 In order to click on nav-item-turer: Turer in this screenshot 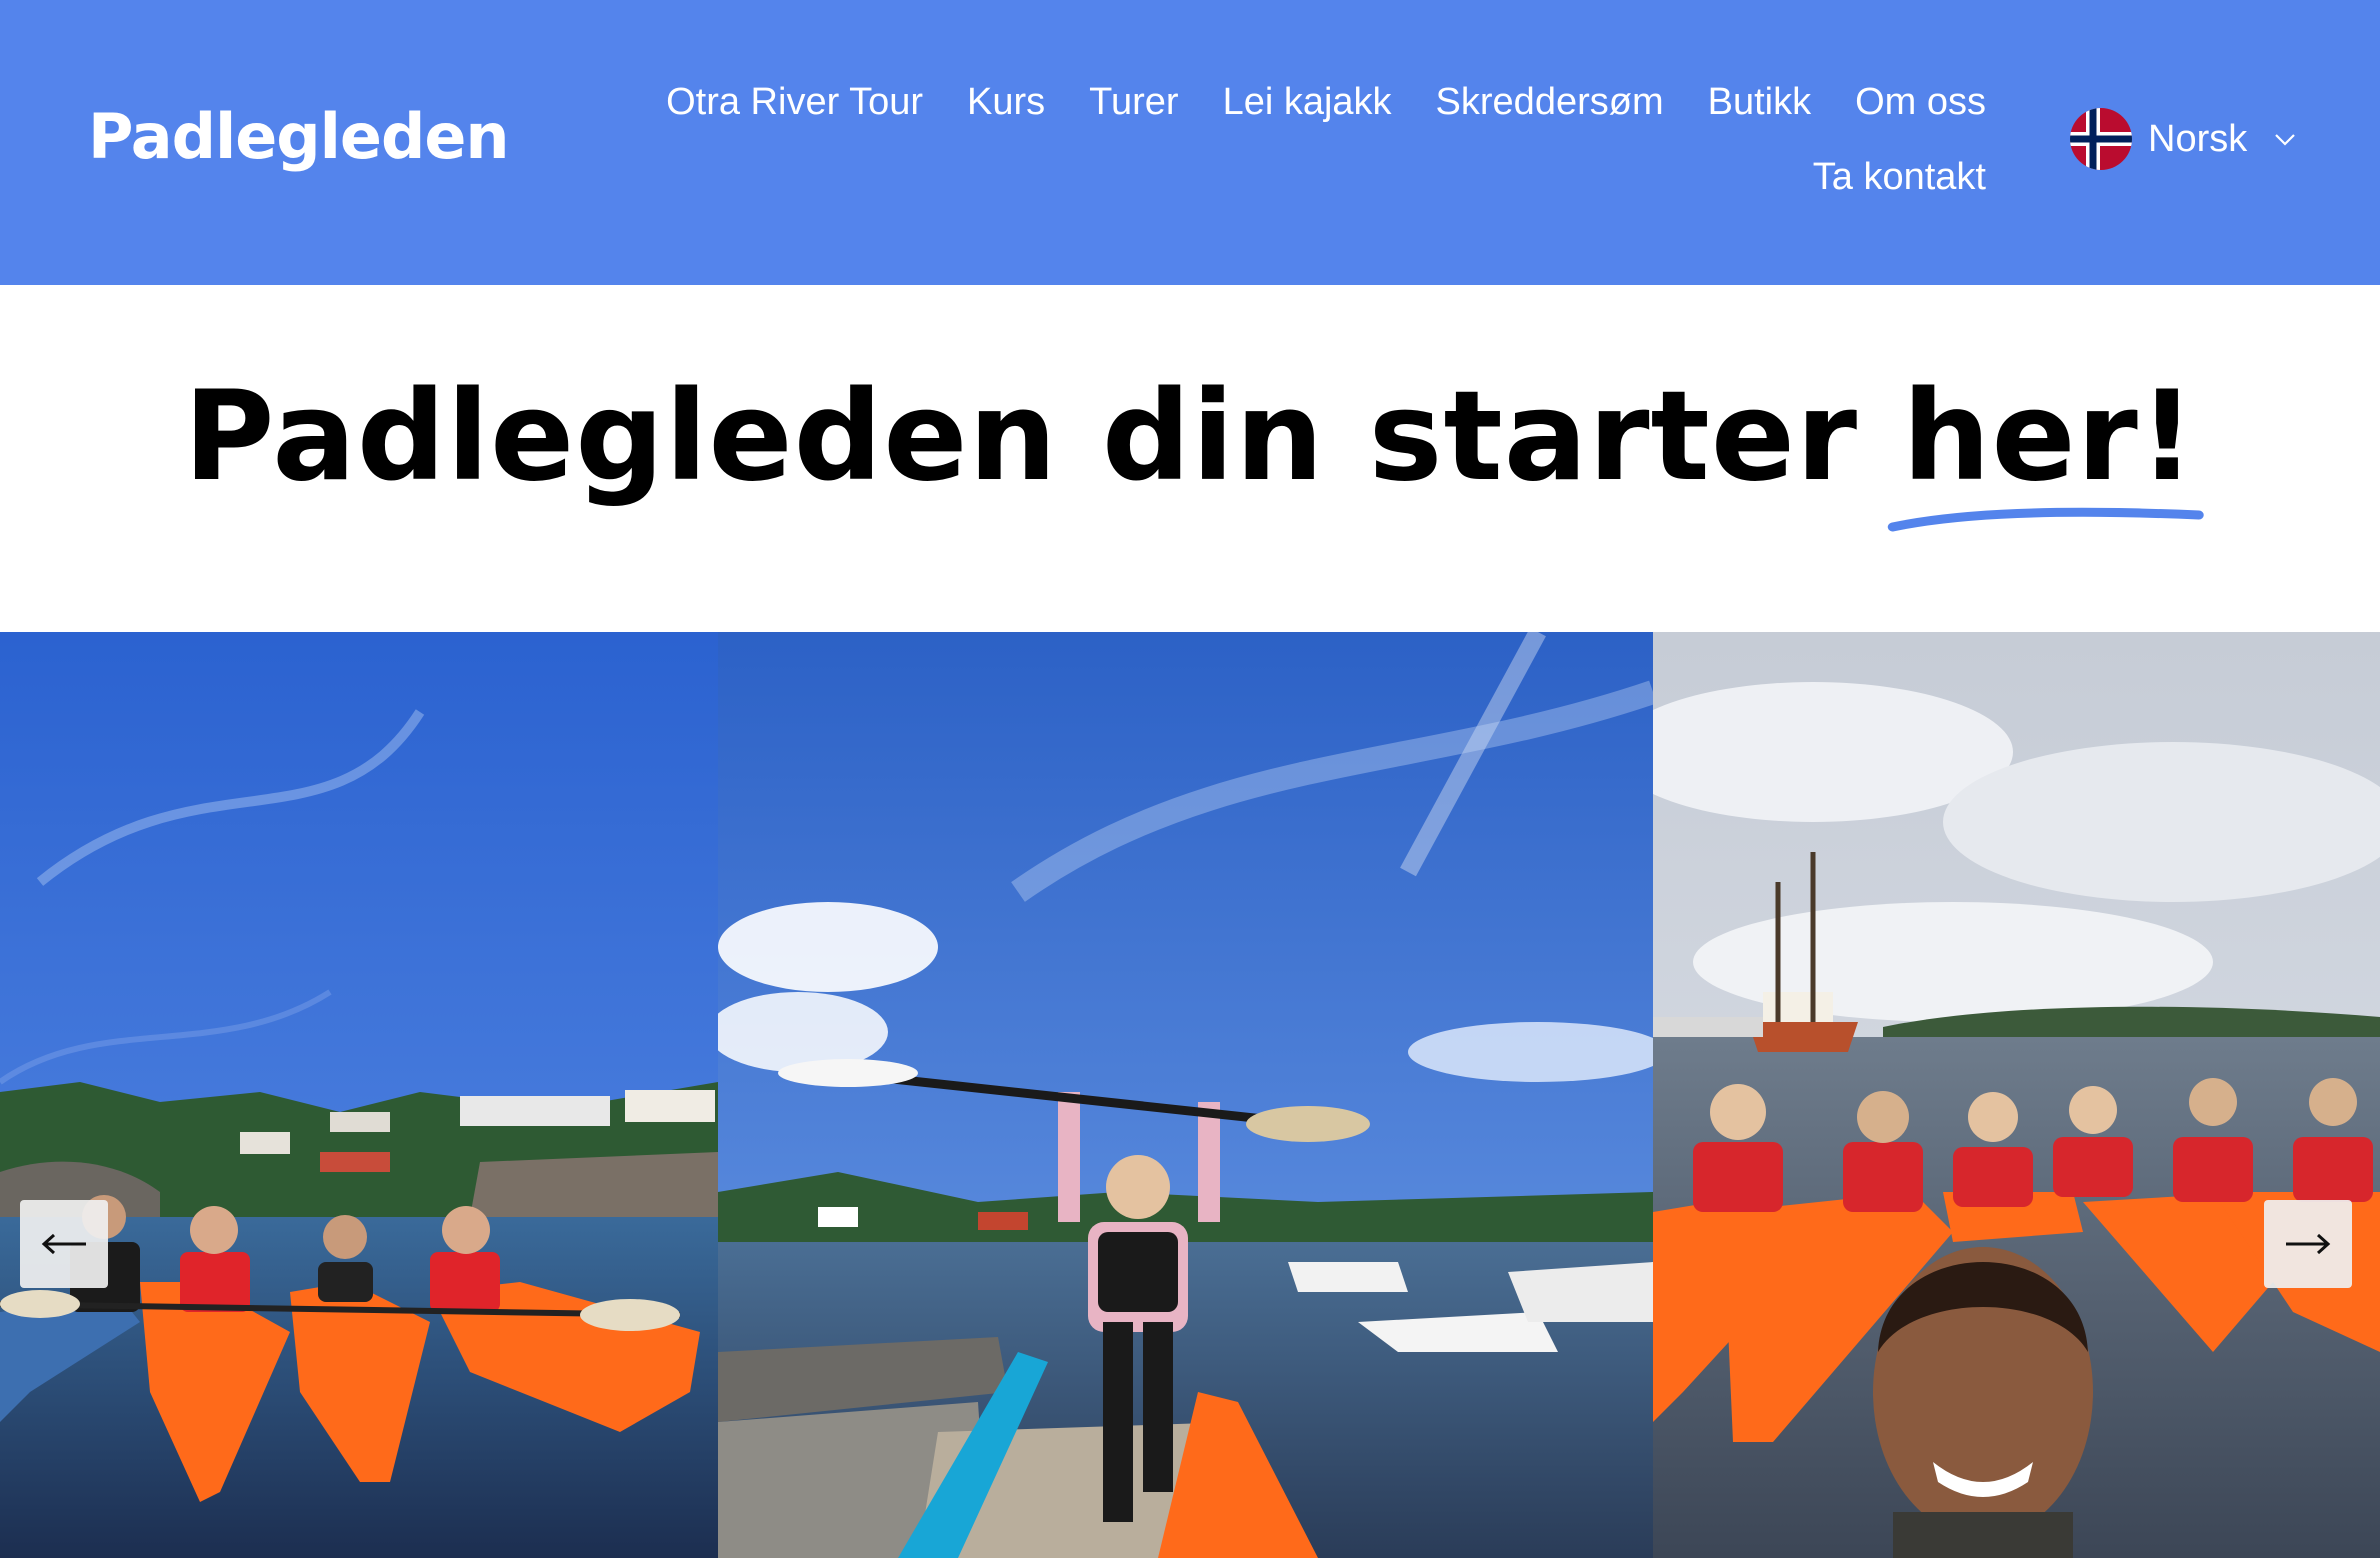, I will do `click(1133, 102)`.